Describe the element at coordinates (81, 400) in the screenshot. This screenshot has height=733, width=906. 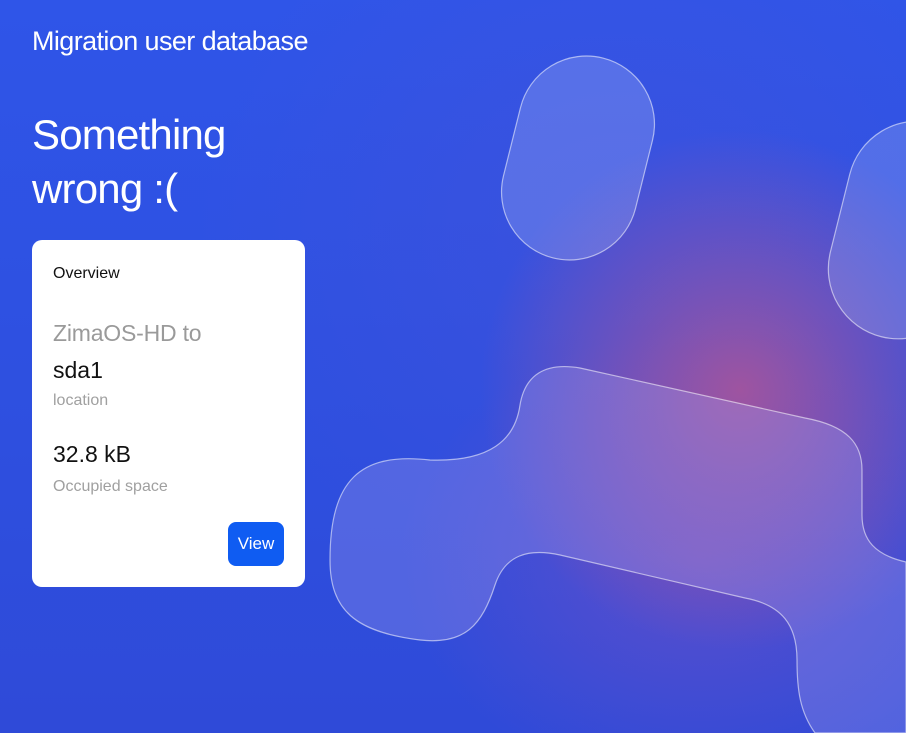
I see `location-label: location` at that location.